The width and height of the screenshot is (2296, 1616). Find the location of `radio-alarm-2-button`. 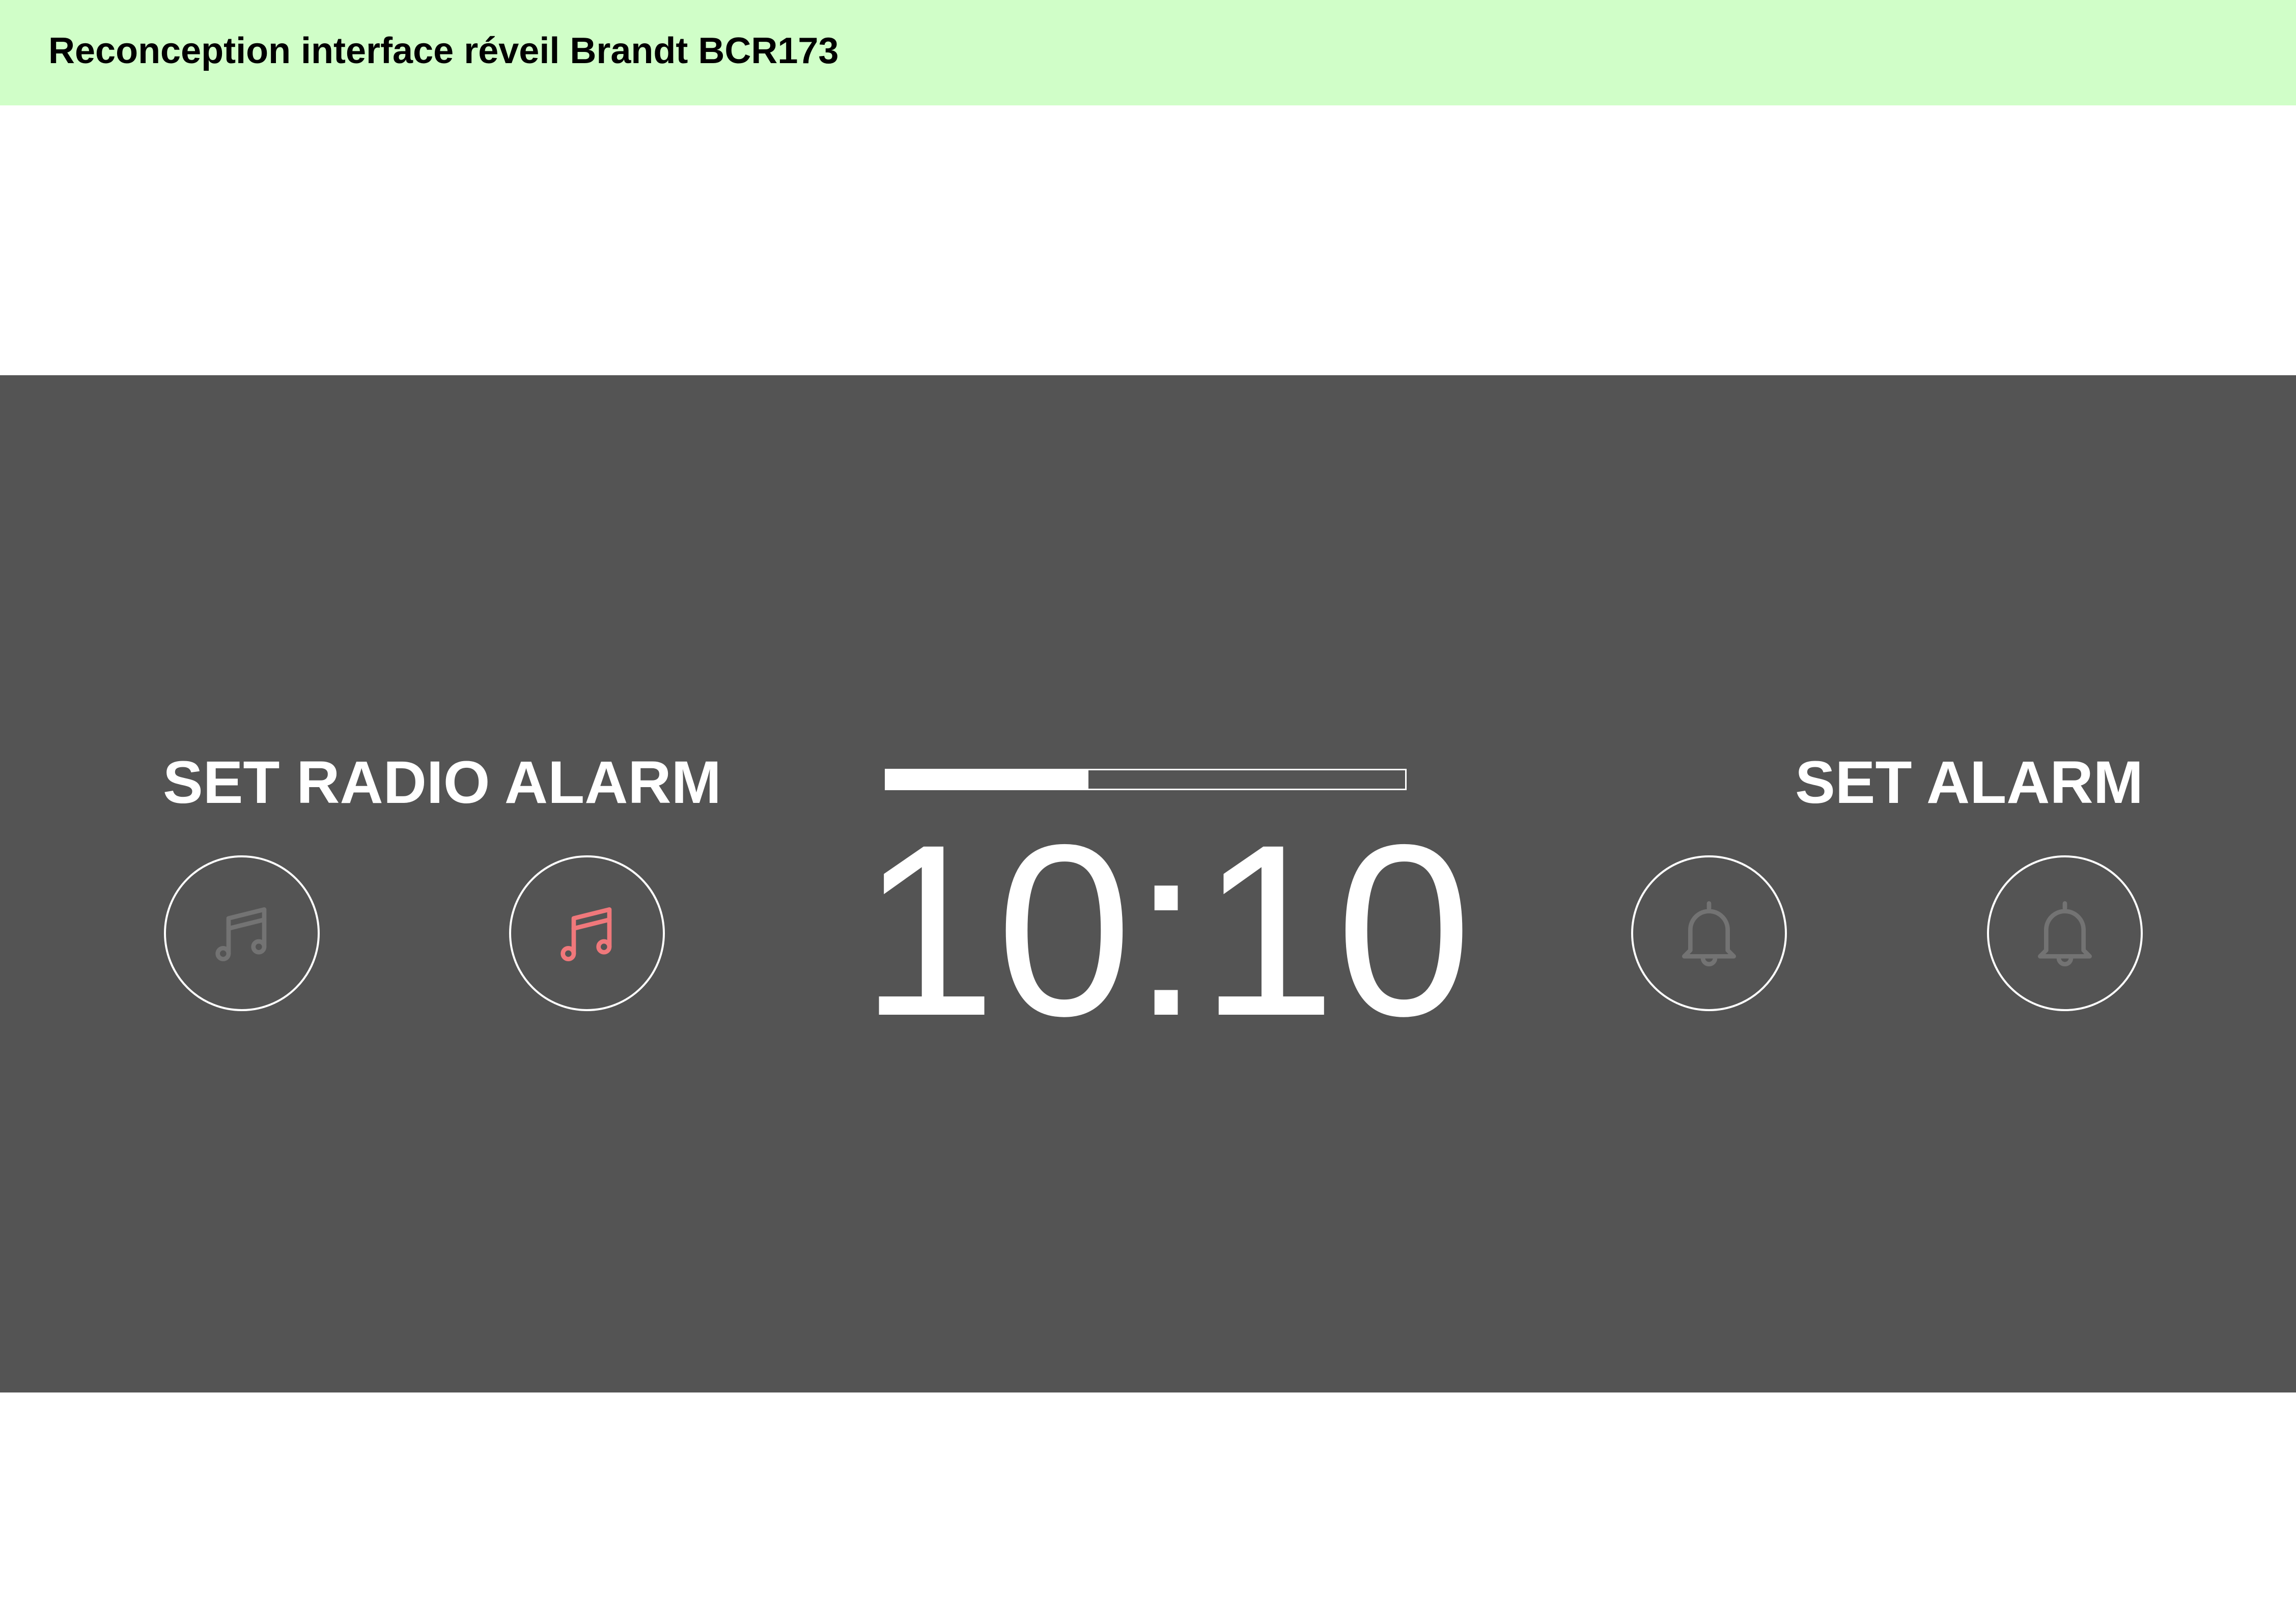

radio-alarm-2-button is located at coordinates (587, 933).